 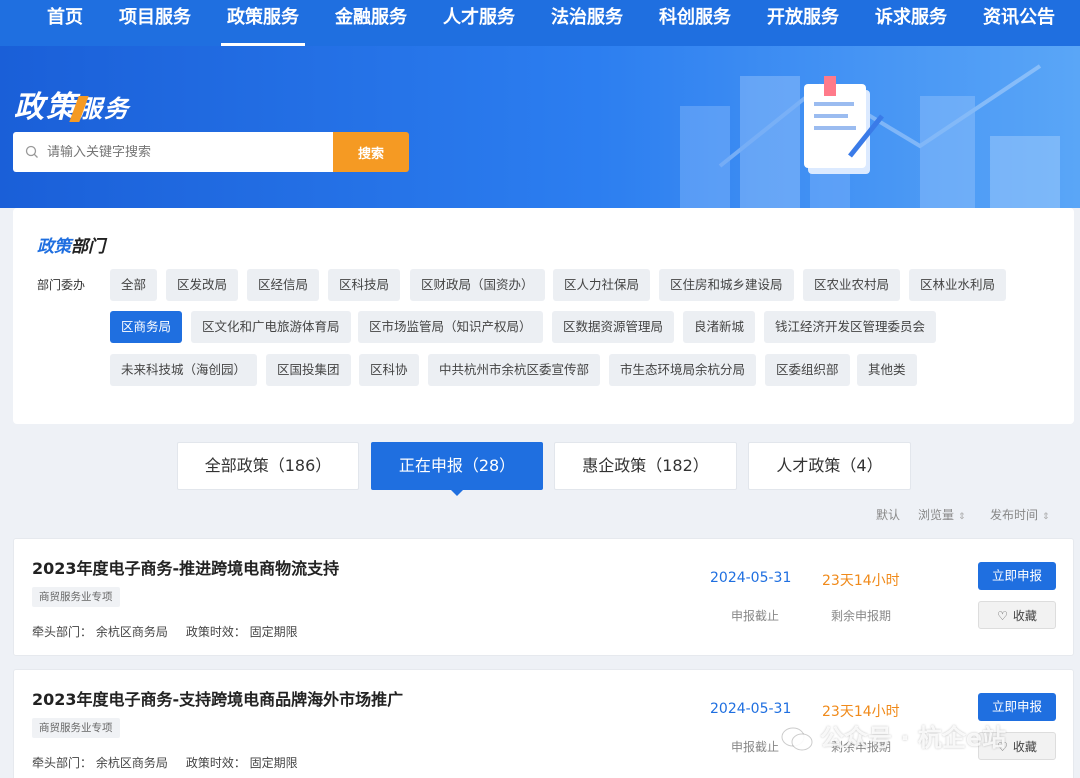 What do you see at coordinates (263, 23) in the screenshot?
I see `nav-item-policy: 政策服务` at bounding box center [263, 23].